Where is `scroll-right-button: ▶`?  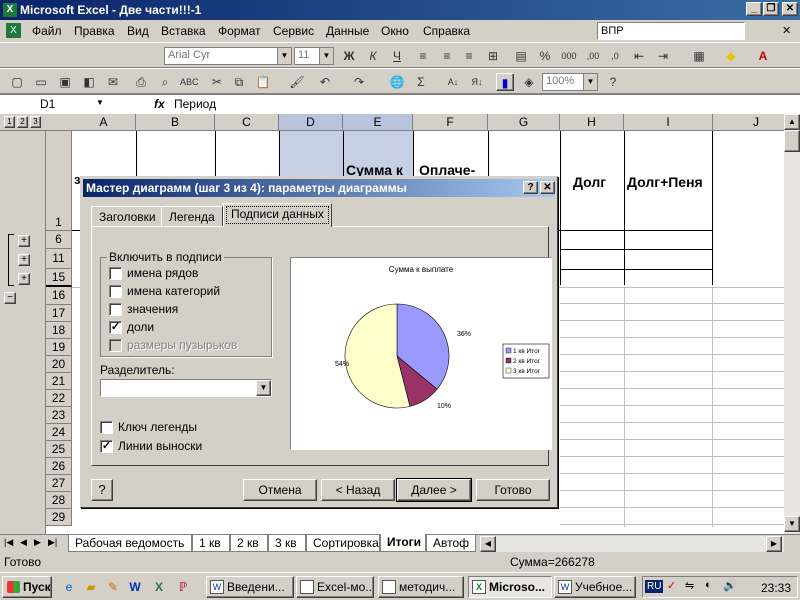 scroll-right-button: ▶ is located at coordinates (774, 544).